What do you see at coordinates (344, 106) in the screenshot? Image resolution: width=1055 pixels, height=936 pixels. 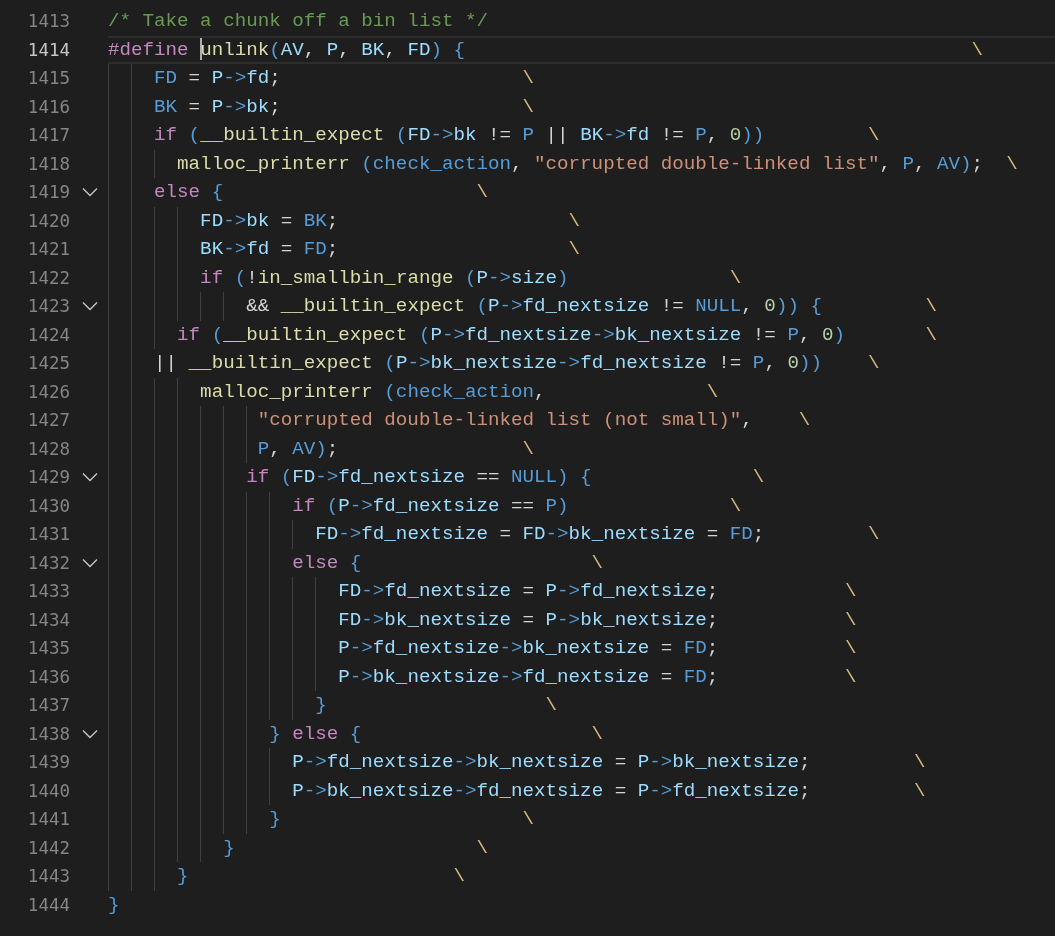 I see `code-line: BK = P->bk; \` at bounding box center [344, 106].